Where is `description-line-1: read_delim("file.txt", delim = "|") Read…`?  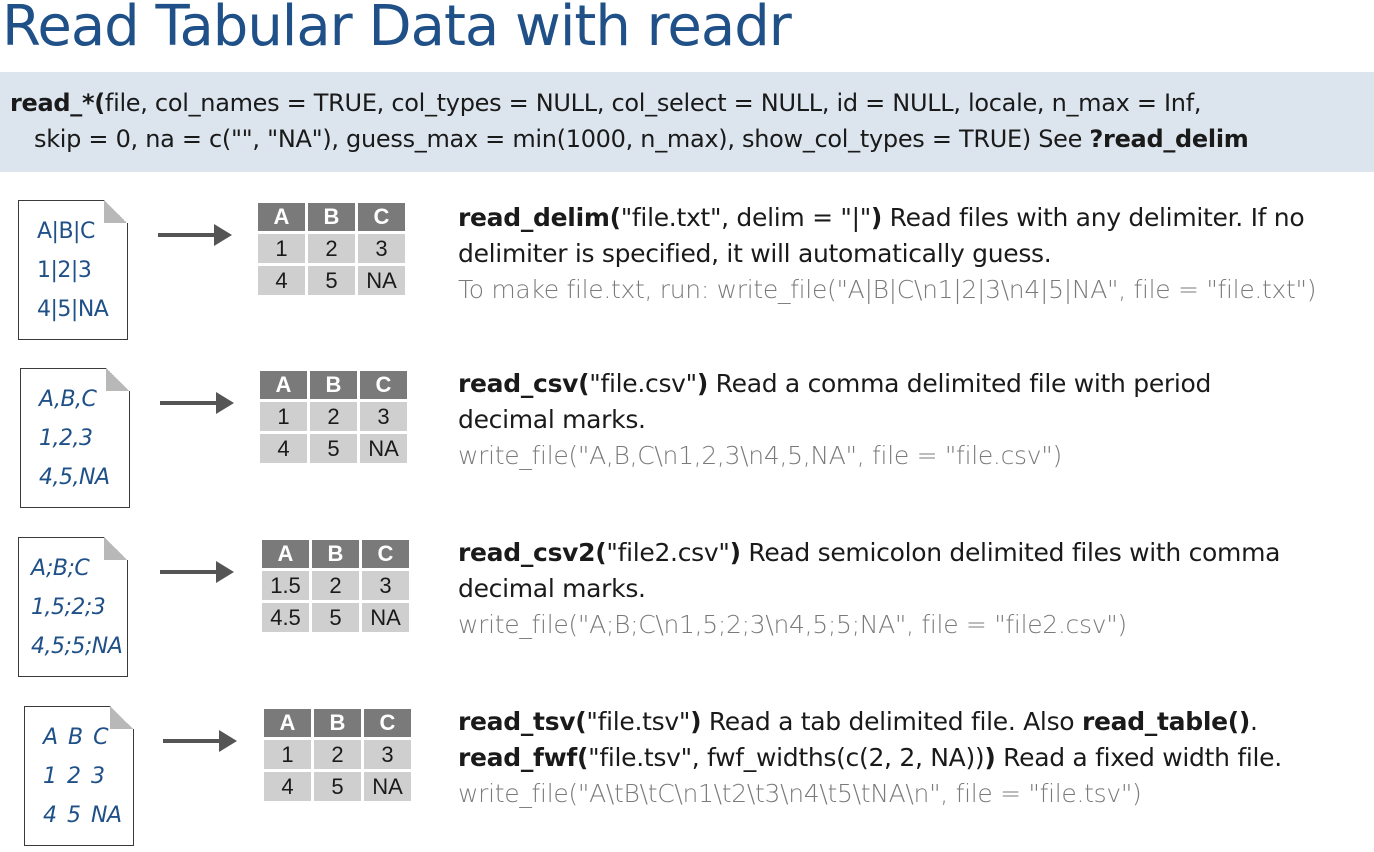
description-line-1: read_delim("file.txt", delim = "|") Read… is located at coordinates (913, 218).